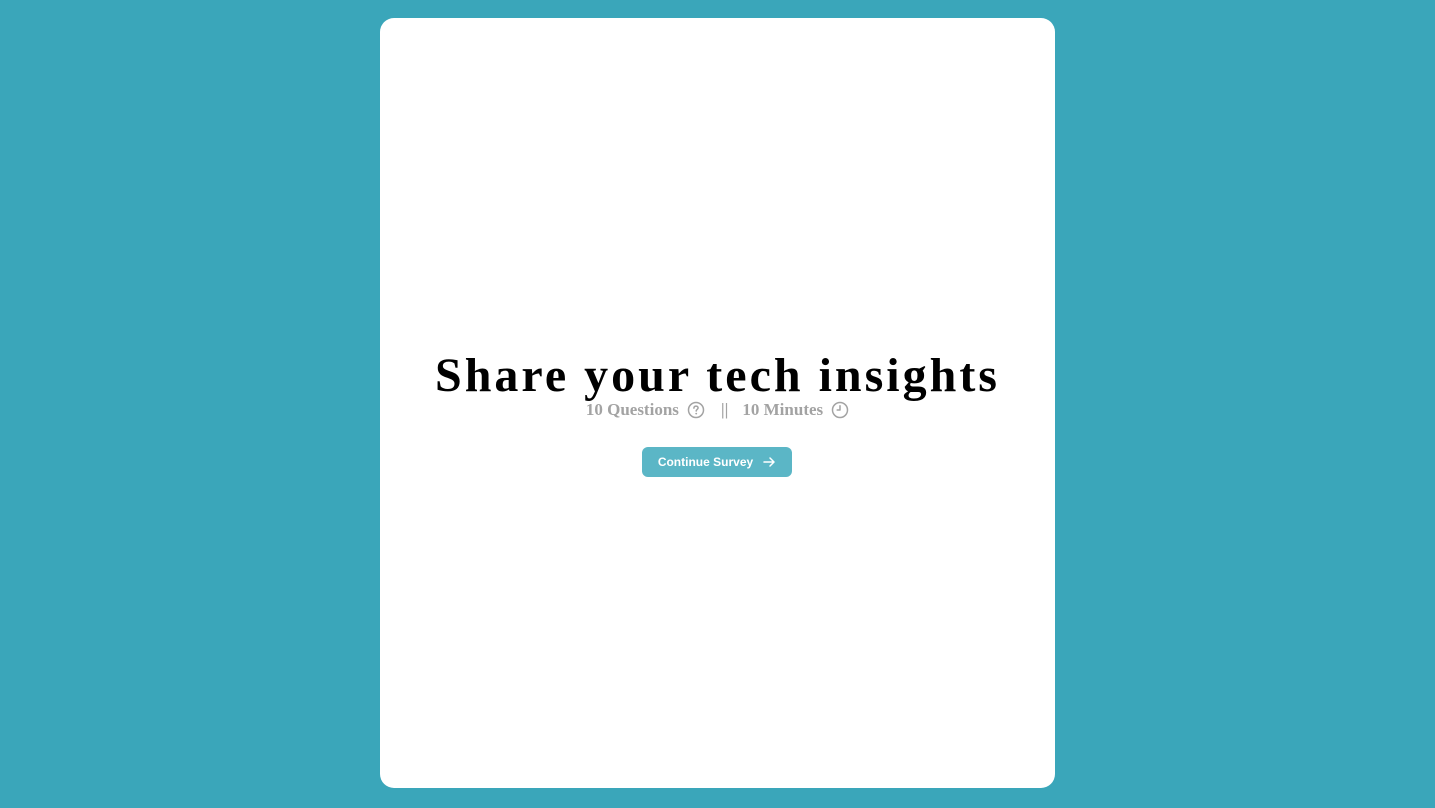 This screenshot has height=808, width=1435. What do you see at coordinates (717, 410) in the screenshot?
I see `survey-meta: 10 Questions || 10 Minutes` at bounding box center [717, 410].